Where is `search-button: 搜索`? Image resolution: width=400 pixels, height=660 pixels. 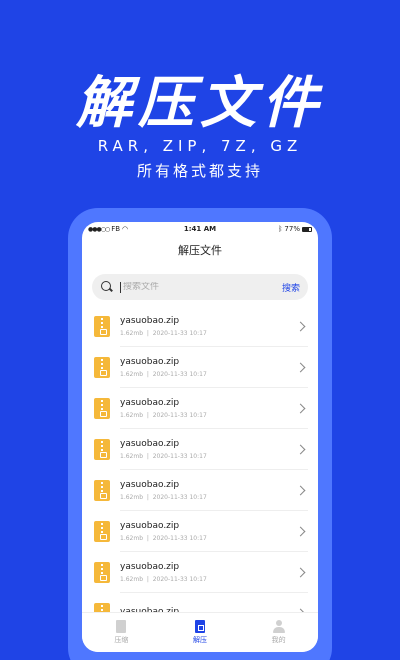
search-button: 搜索 is located at coordinates (291, 287).